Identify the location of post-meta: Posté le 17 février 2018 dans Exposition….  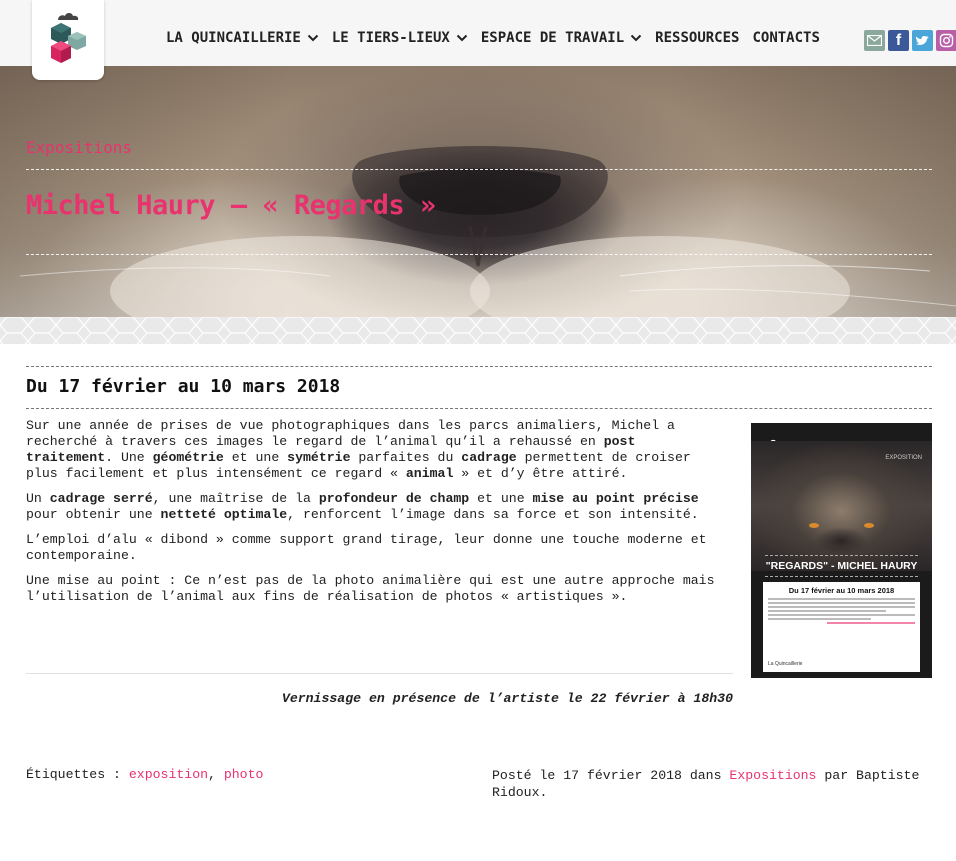
(707, 784).